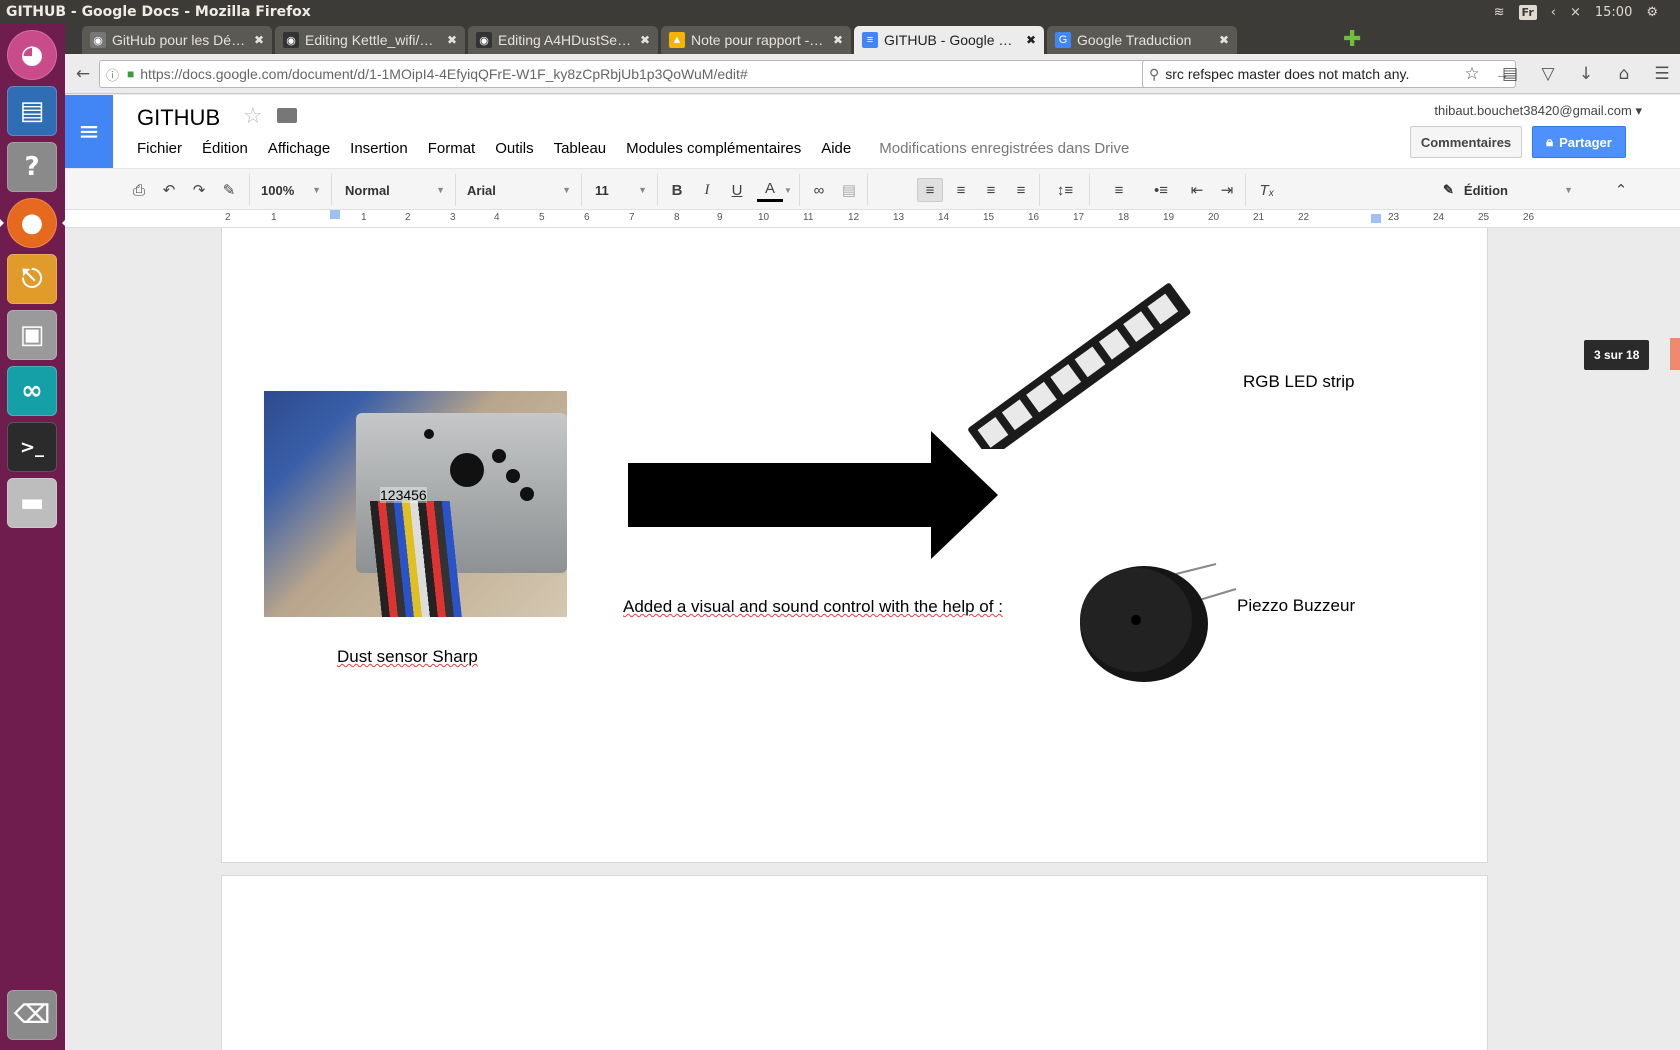 This screenshot has width=1680, height=1050. What do you see at coordinates (849, 190) in the screenshot?
I see `comment-icon: ▤` at bounding box center [849, 190].